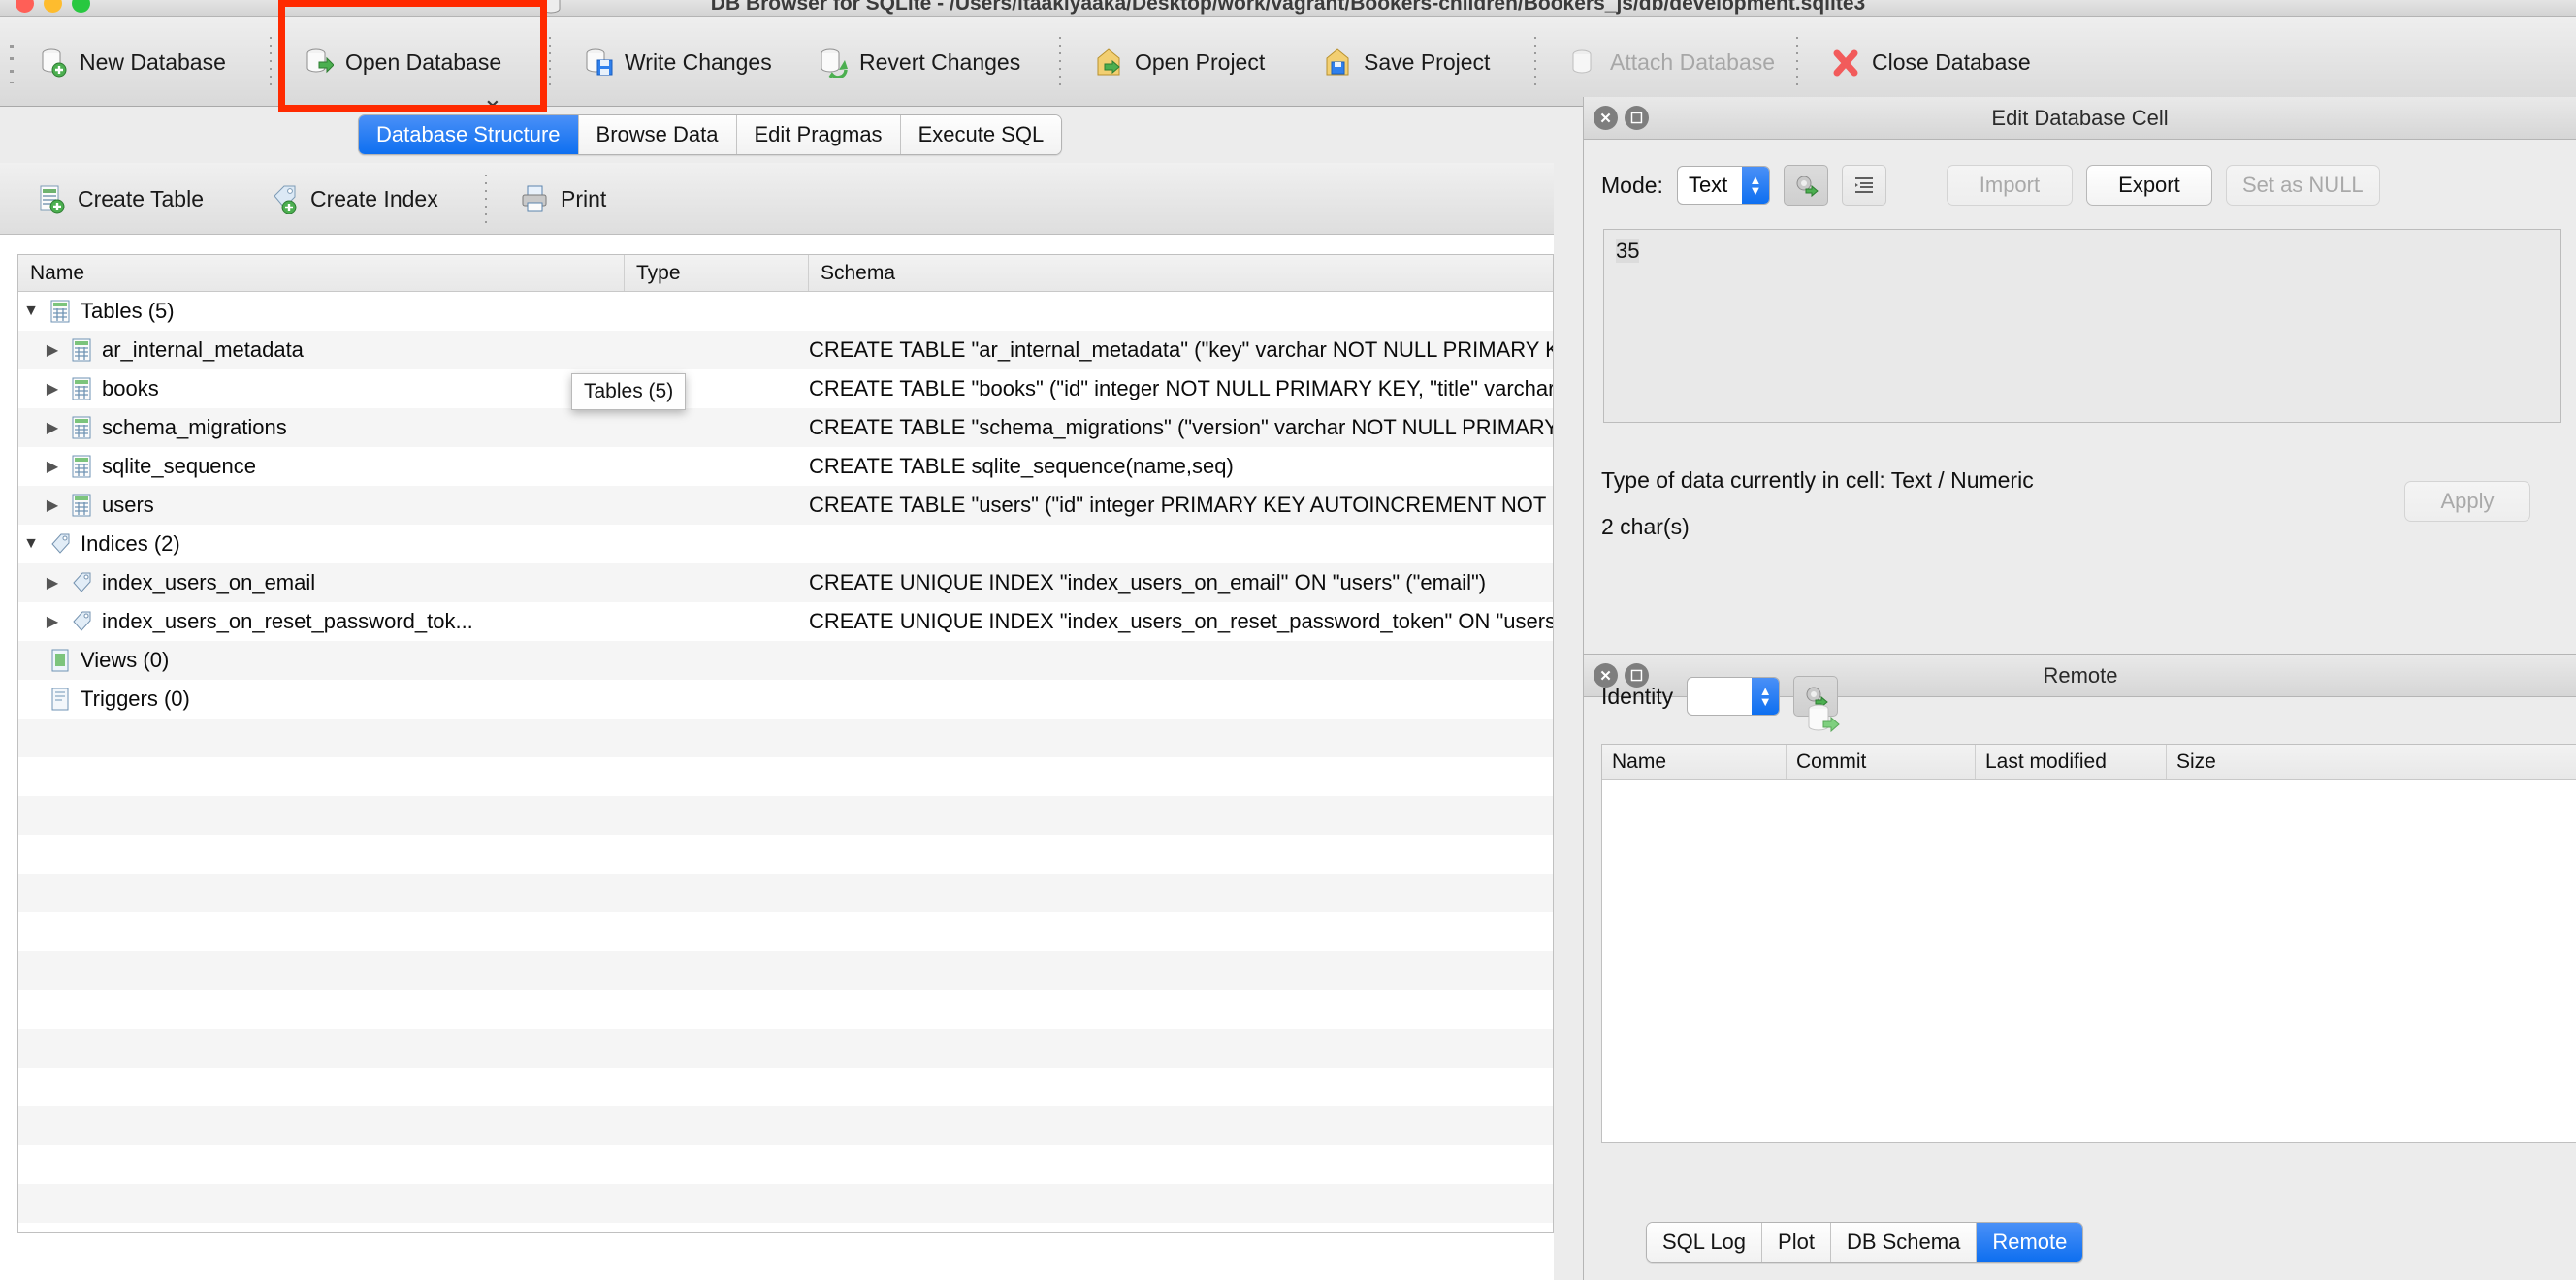  Describe the element at coordinates (1734, 696) in the screenshot. I see `identity-select: ▲ ▼` at that location.